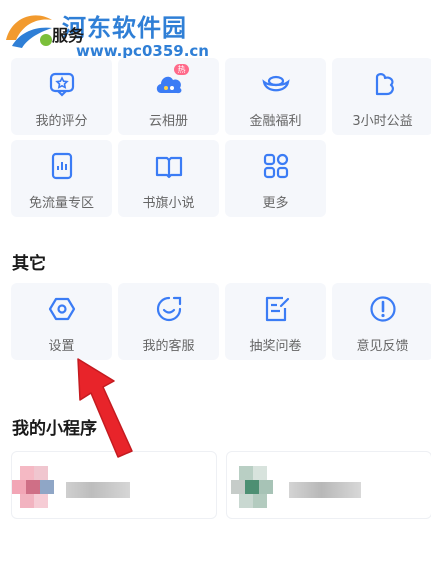  Describe the element at coordinates (382, 346) in the screenshot. I see `tile-label: 意见反馈` at that location.